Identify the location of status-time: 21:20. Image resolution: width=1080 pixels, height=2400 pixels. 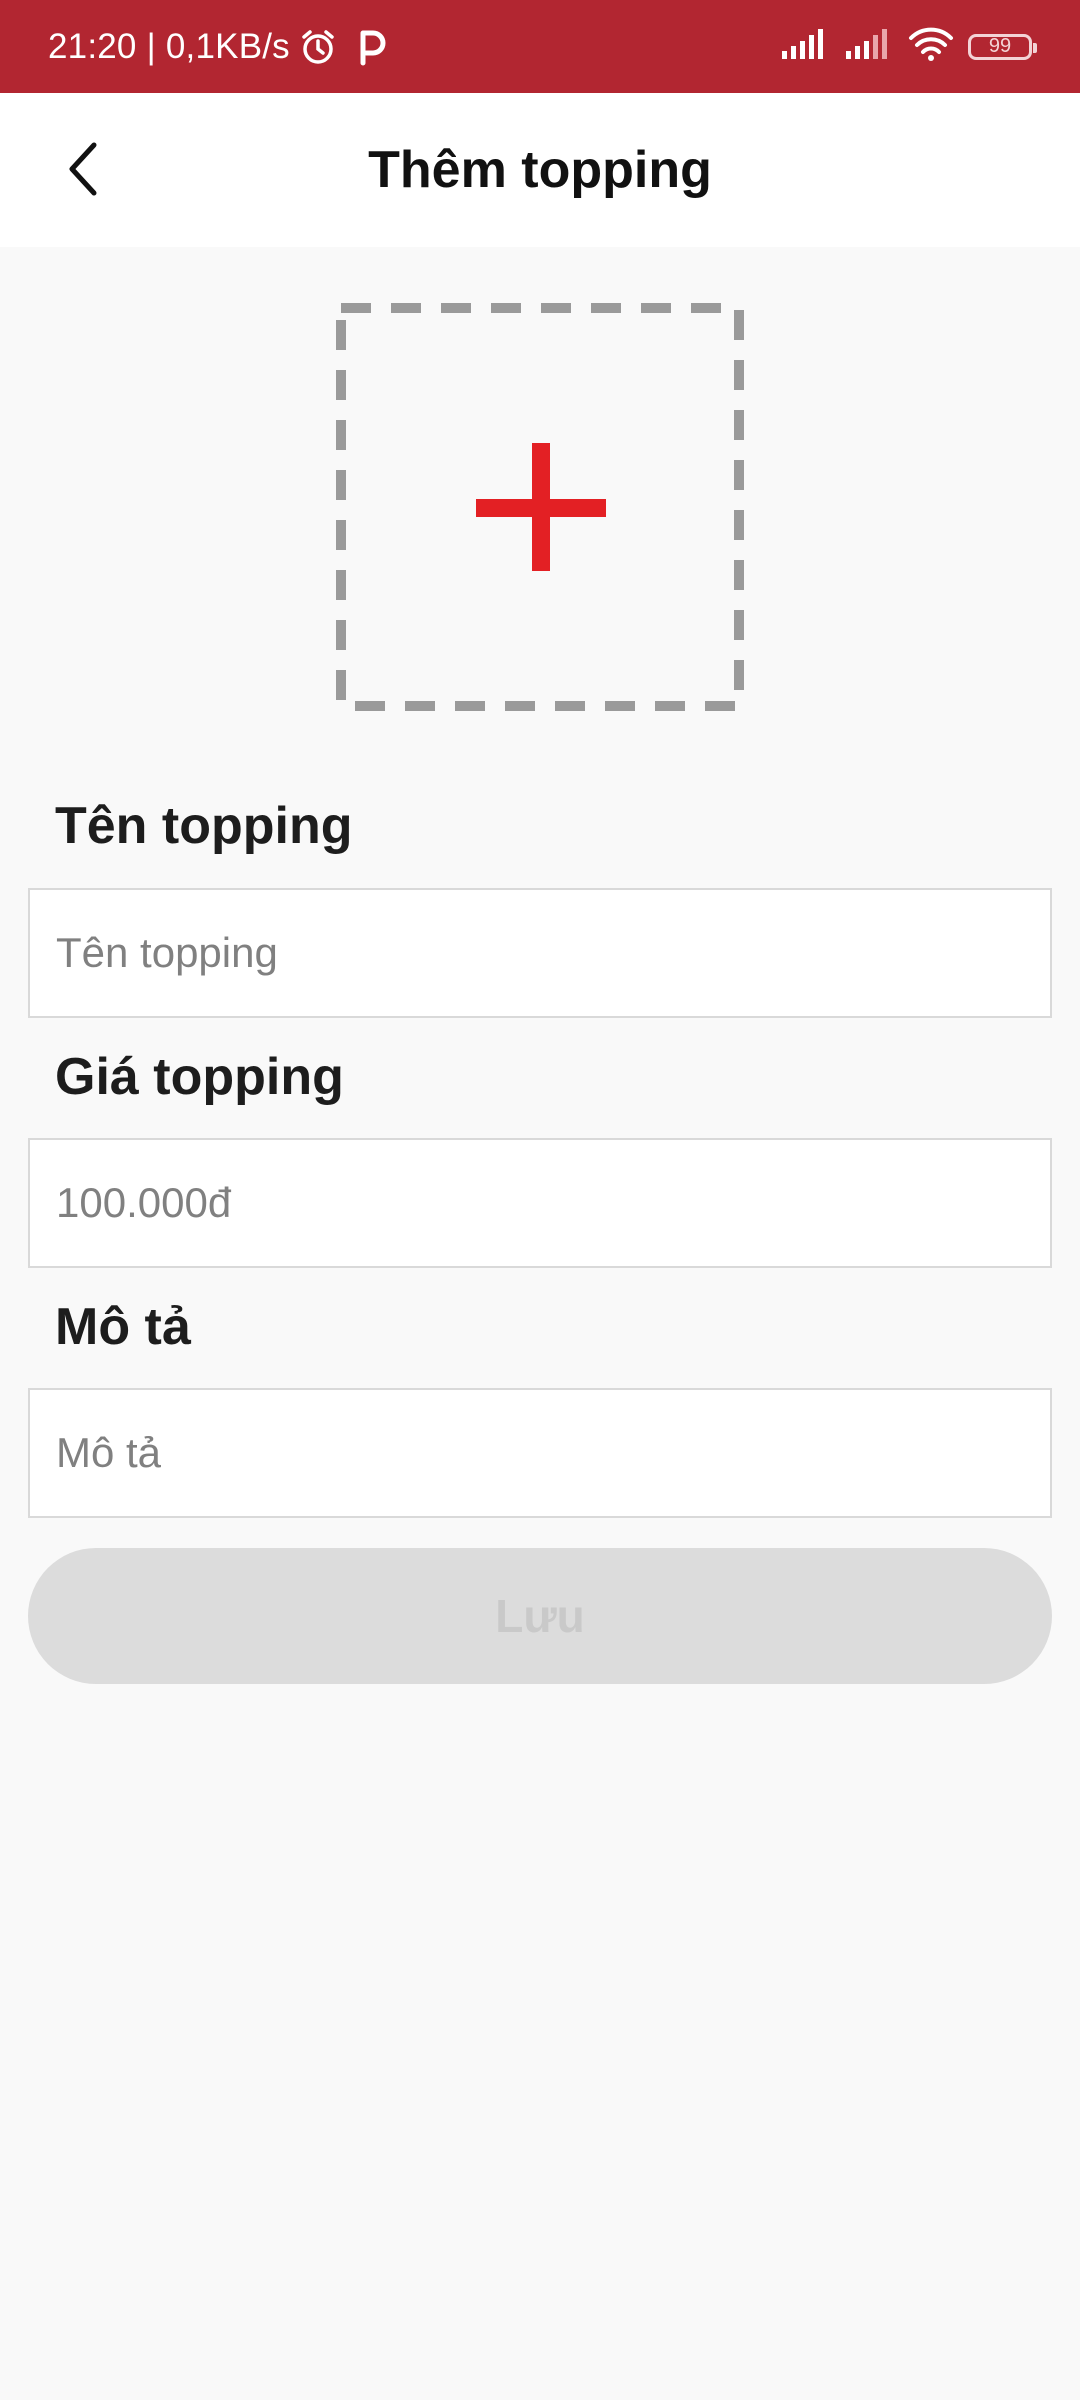
(92, 46).